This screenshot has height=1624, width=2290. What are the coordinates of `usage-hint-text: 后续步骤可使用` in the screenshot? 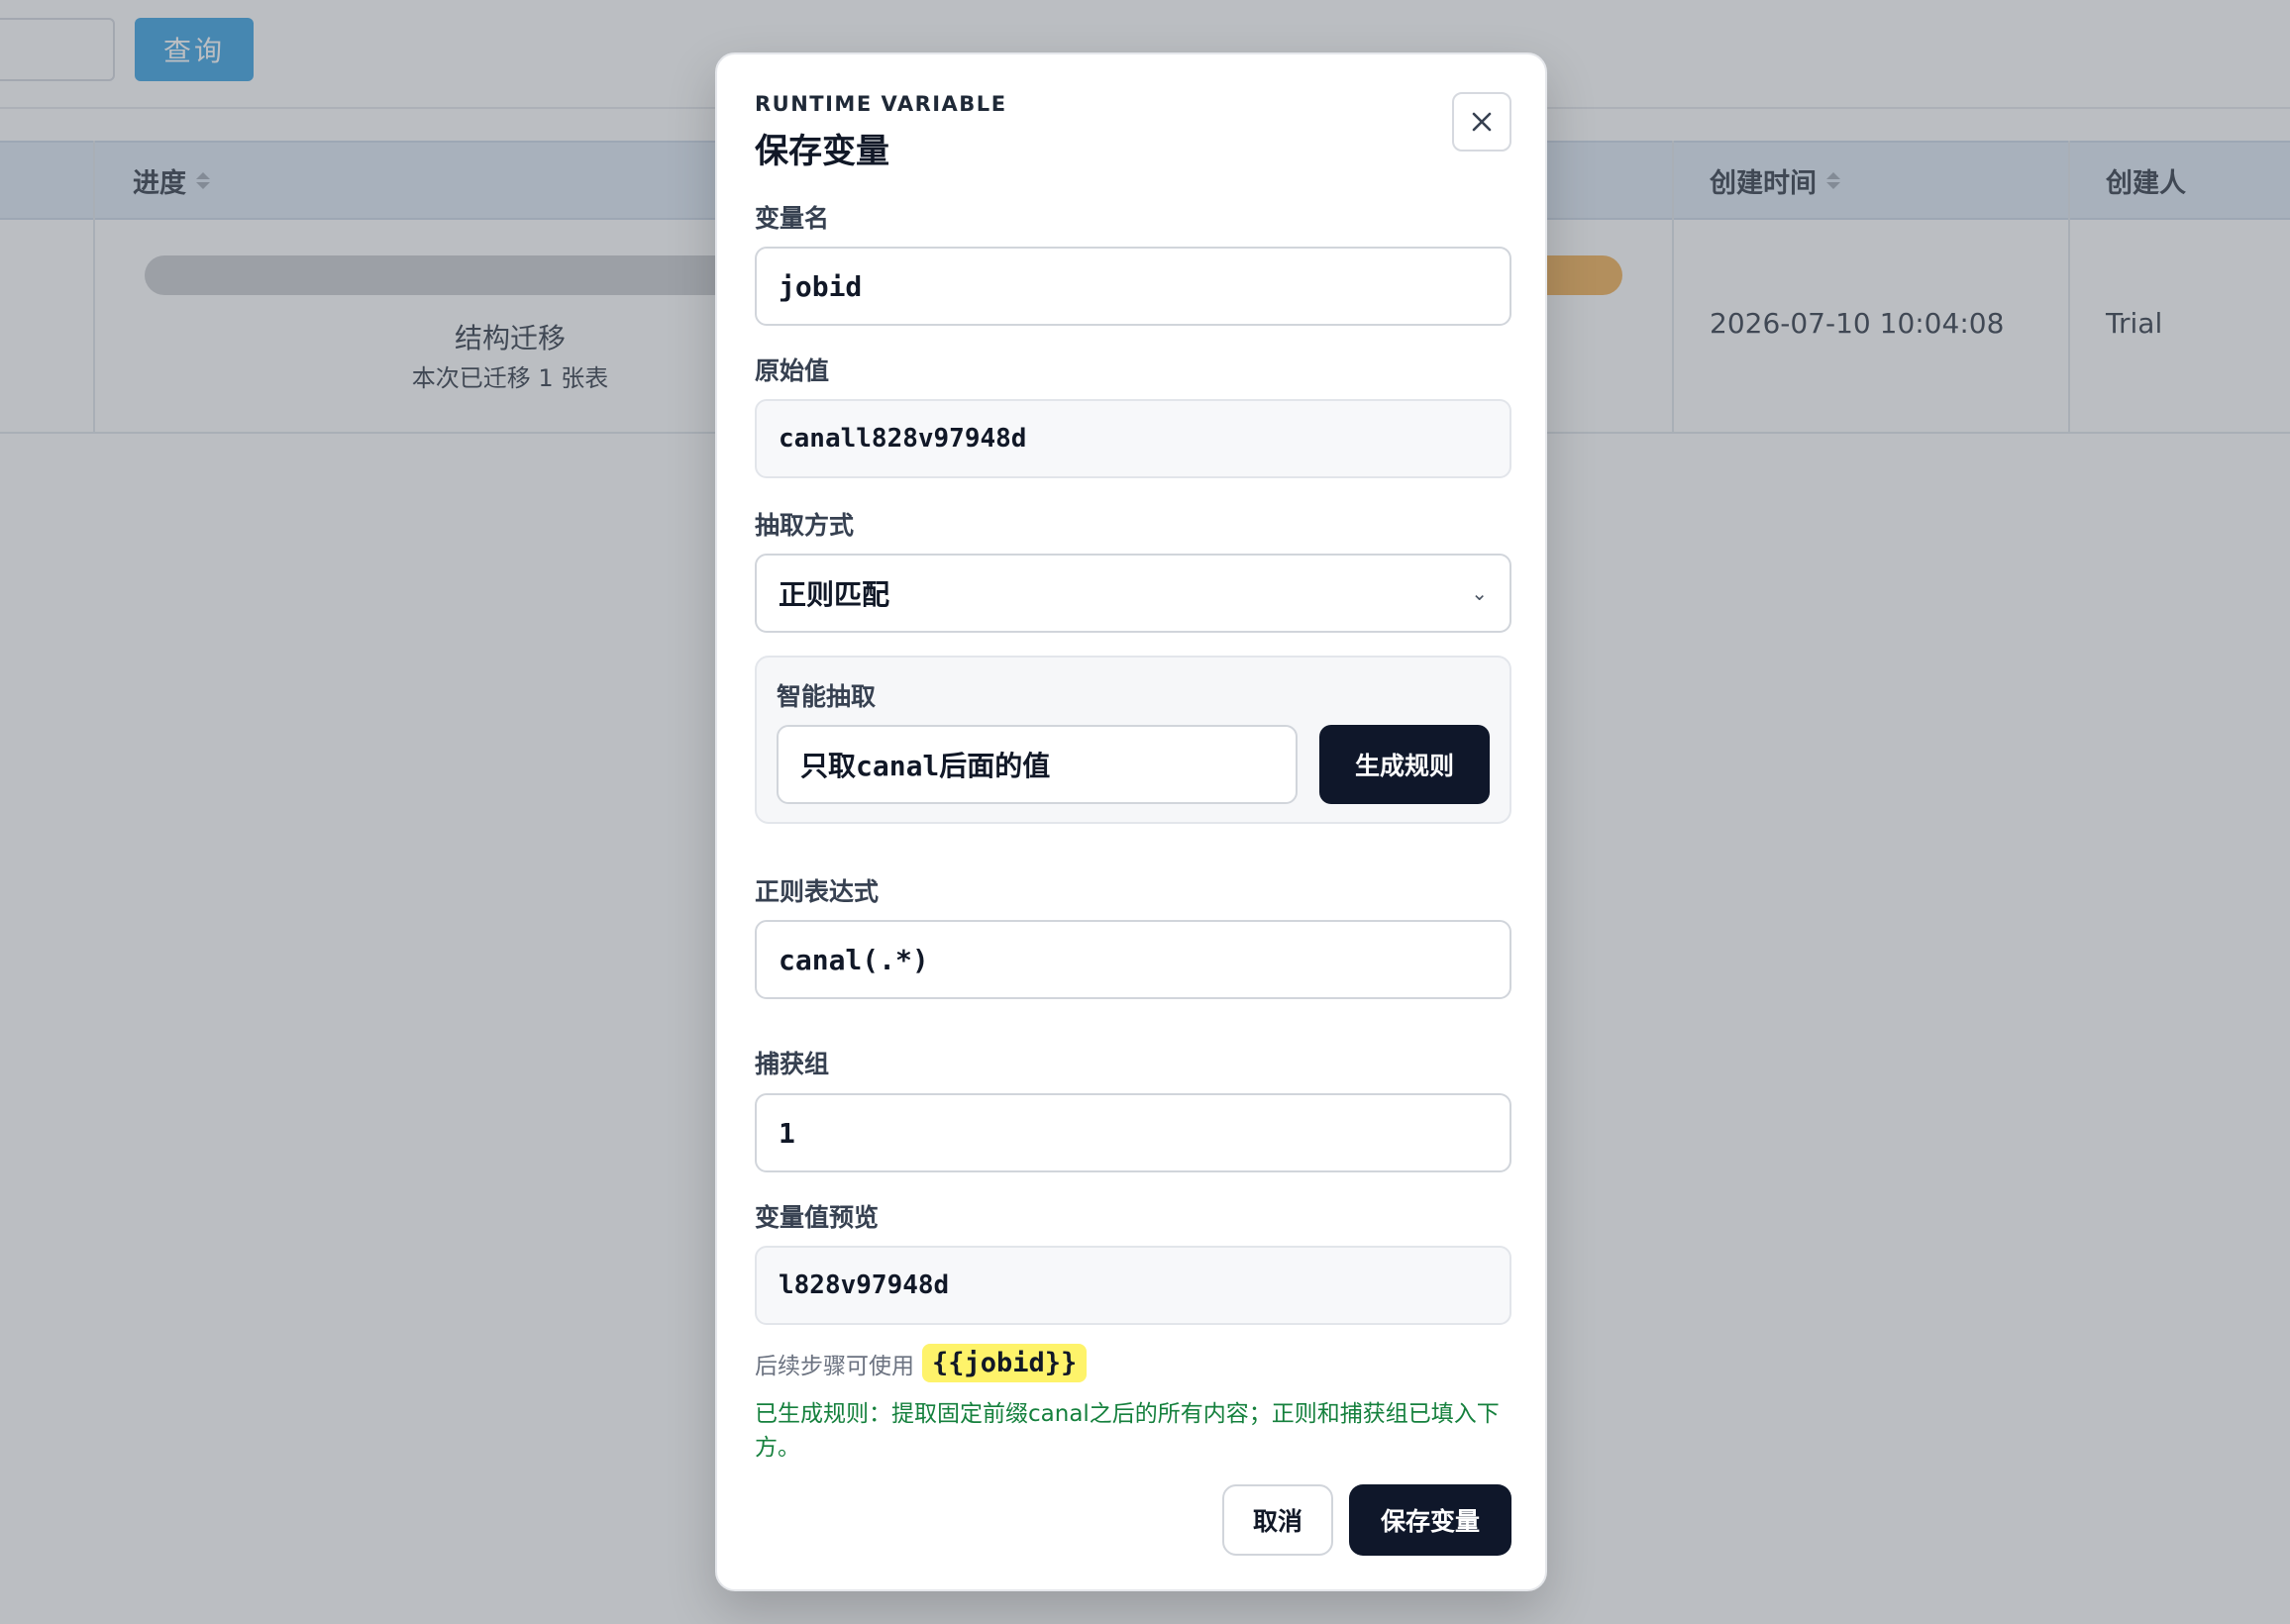 It's located at (835, 1366).